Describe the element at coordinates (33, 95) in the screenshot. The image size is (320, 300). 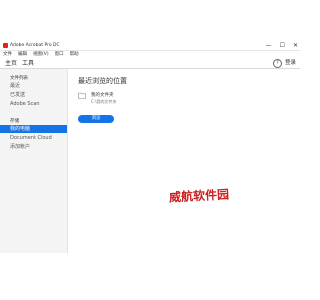
I see `sidebar-item-sent: 已发送` at that location.